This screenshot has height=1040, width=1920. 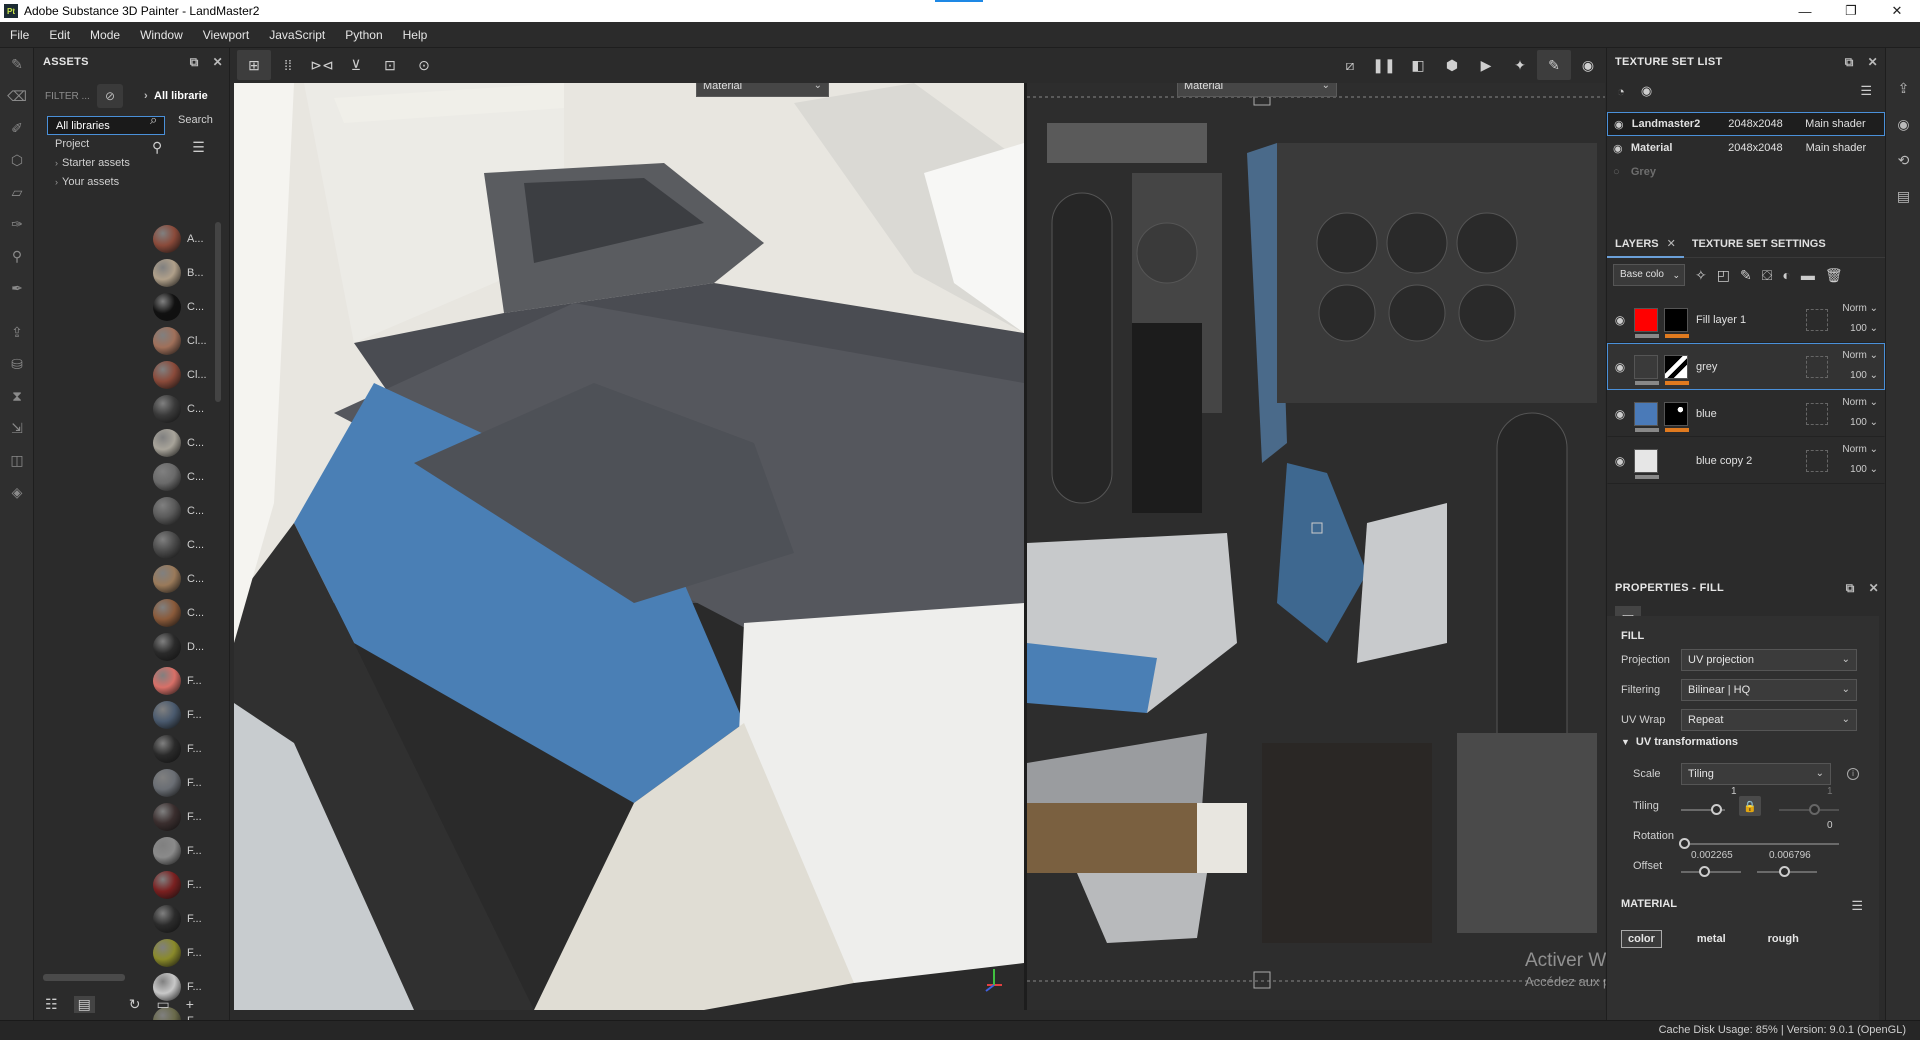 I want to click on list-view-icon: ☰, so click(x=198, y=147).